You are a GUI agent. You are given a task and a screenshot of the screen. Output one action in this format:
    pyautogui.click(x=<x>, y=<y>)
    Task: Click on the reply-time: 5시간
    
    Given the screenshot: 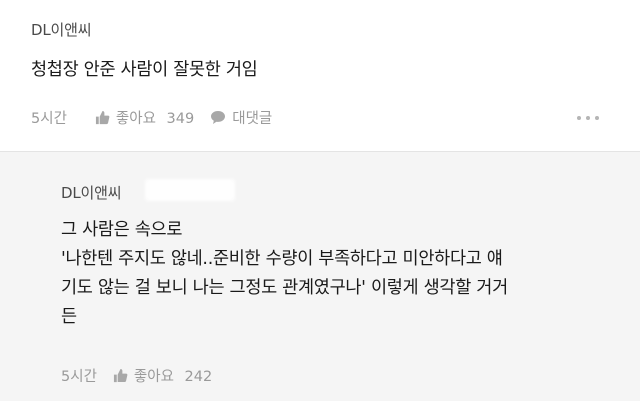 What is the action you would take?
    pyautogui.click(x=79, y=377)
    